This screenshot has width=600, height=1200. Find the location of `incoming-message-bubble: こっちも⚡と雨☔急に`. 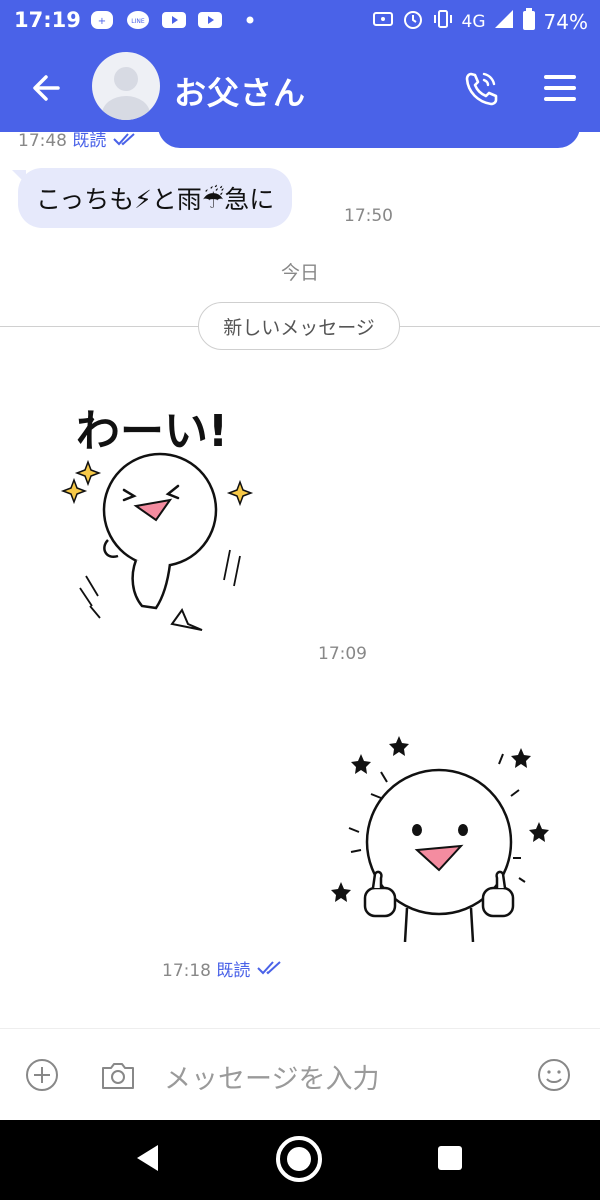

incoming-message-bubble: こっちも⚡と雨☔急に is located at coordinates (152, 198).